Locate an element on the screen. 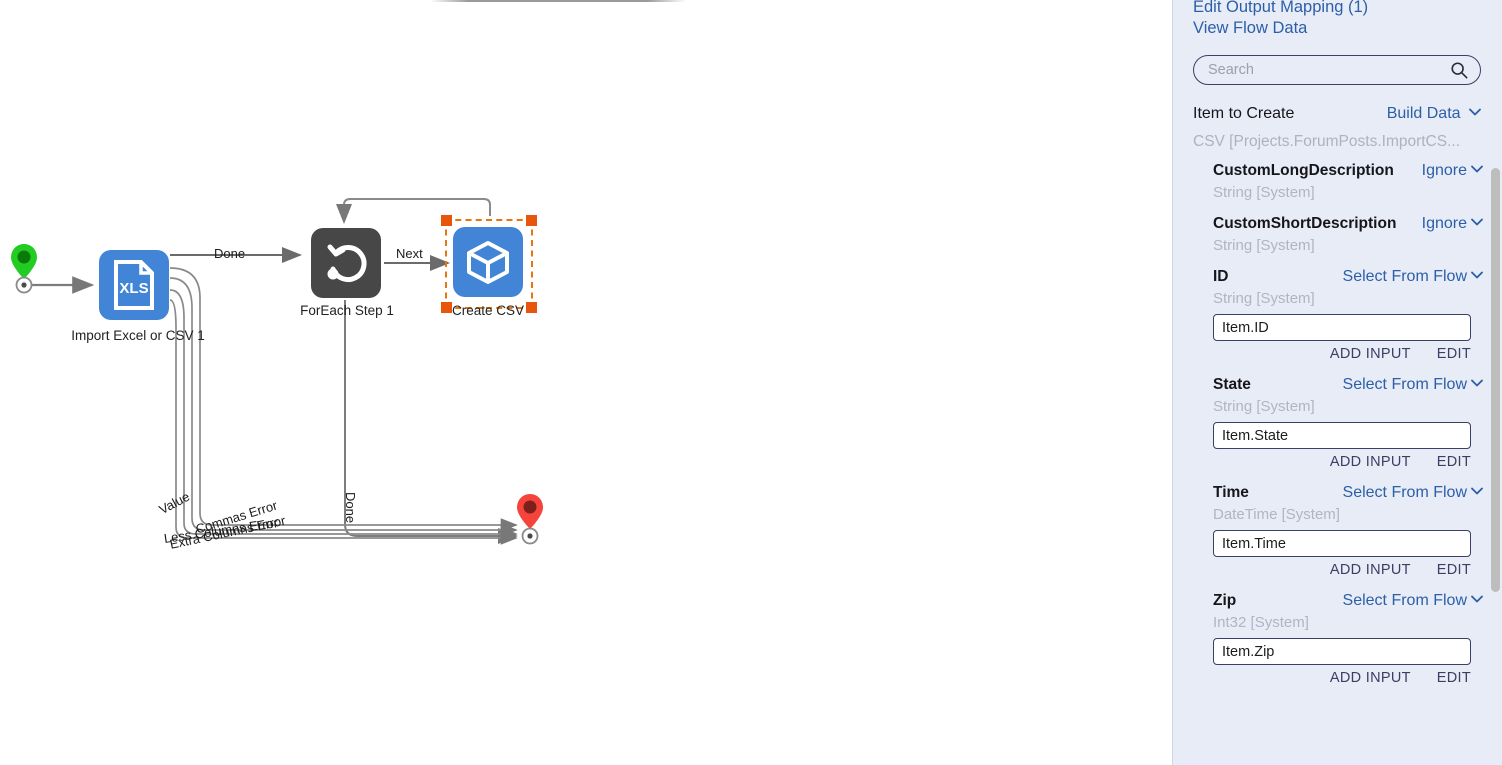  property-name: ID is located at coordinates (1221, 276).